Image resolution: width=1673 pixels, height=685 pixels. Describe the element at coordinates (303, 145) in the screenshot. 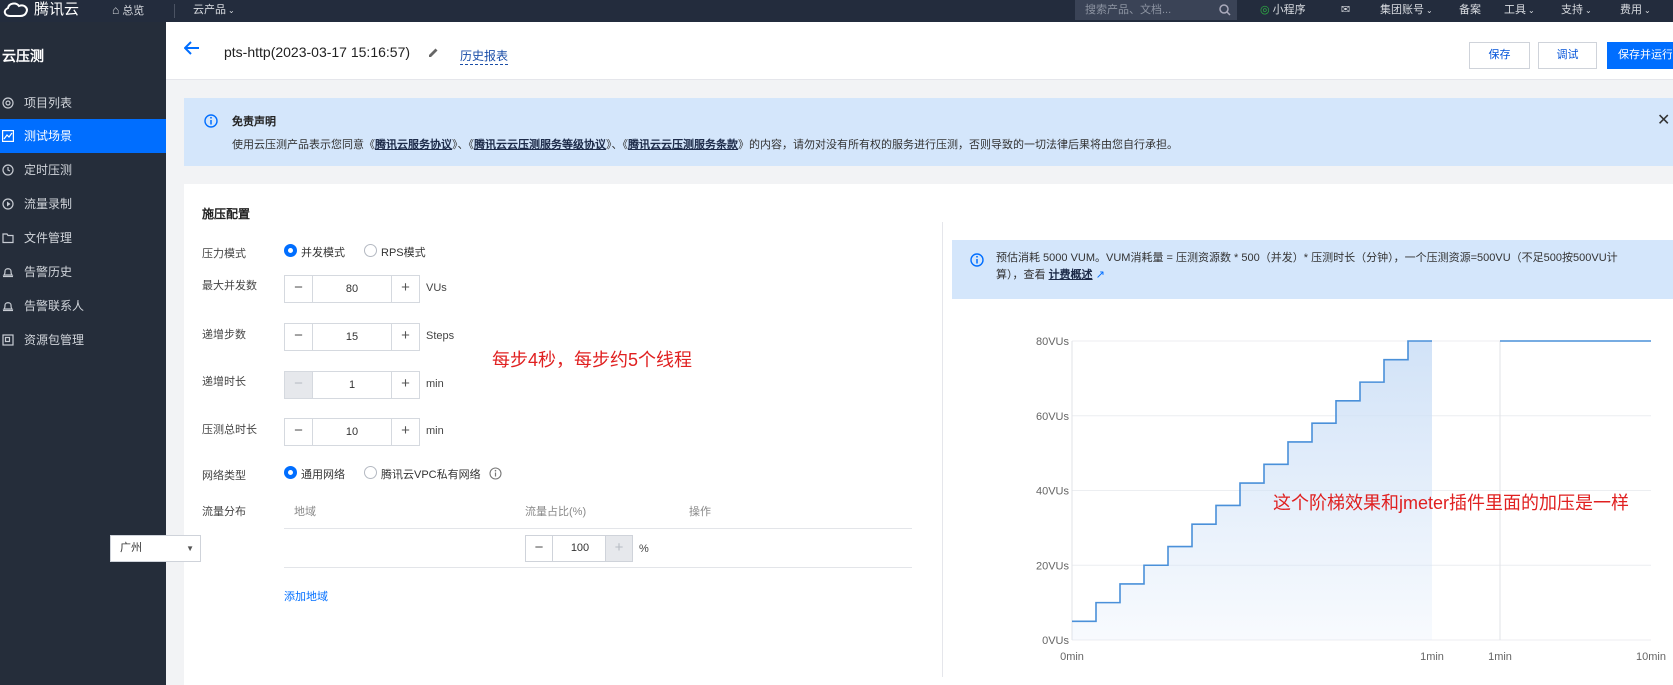

I see `notice-text-pre: 使用云压测产品表示您同意《` at that location.